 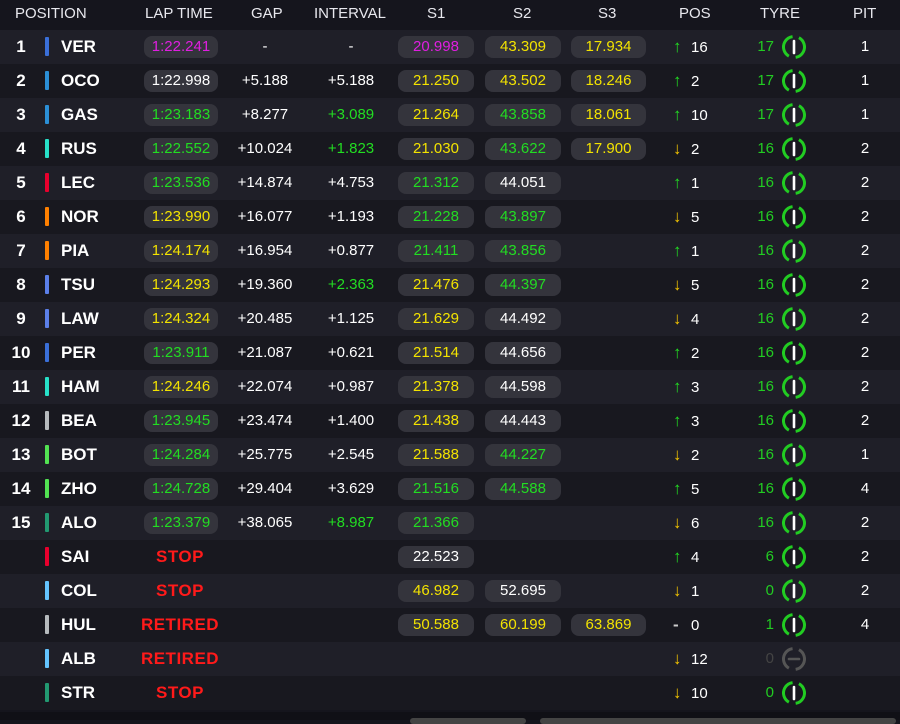 What do you see at coordinates (523, 47) in the screenshot?
I see `sector-s2: 43.309` at bounding box center [523, 47].